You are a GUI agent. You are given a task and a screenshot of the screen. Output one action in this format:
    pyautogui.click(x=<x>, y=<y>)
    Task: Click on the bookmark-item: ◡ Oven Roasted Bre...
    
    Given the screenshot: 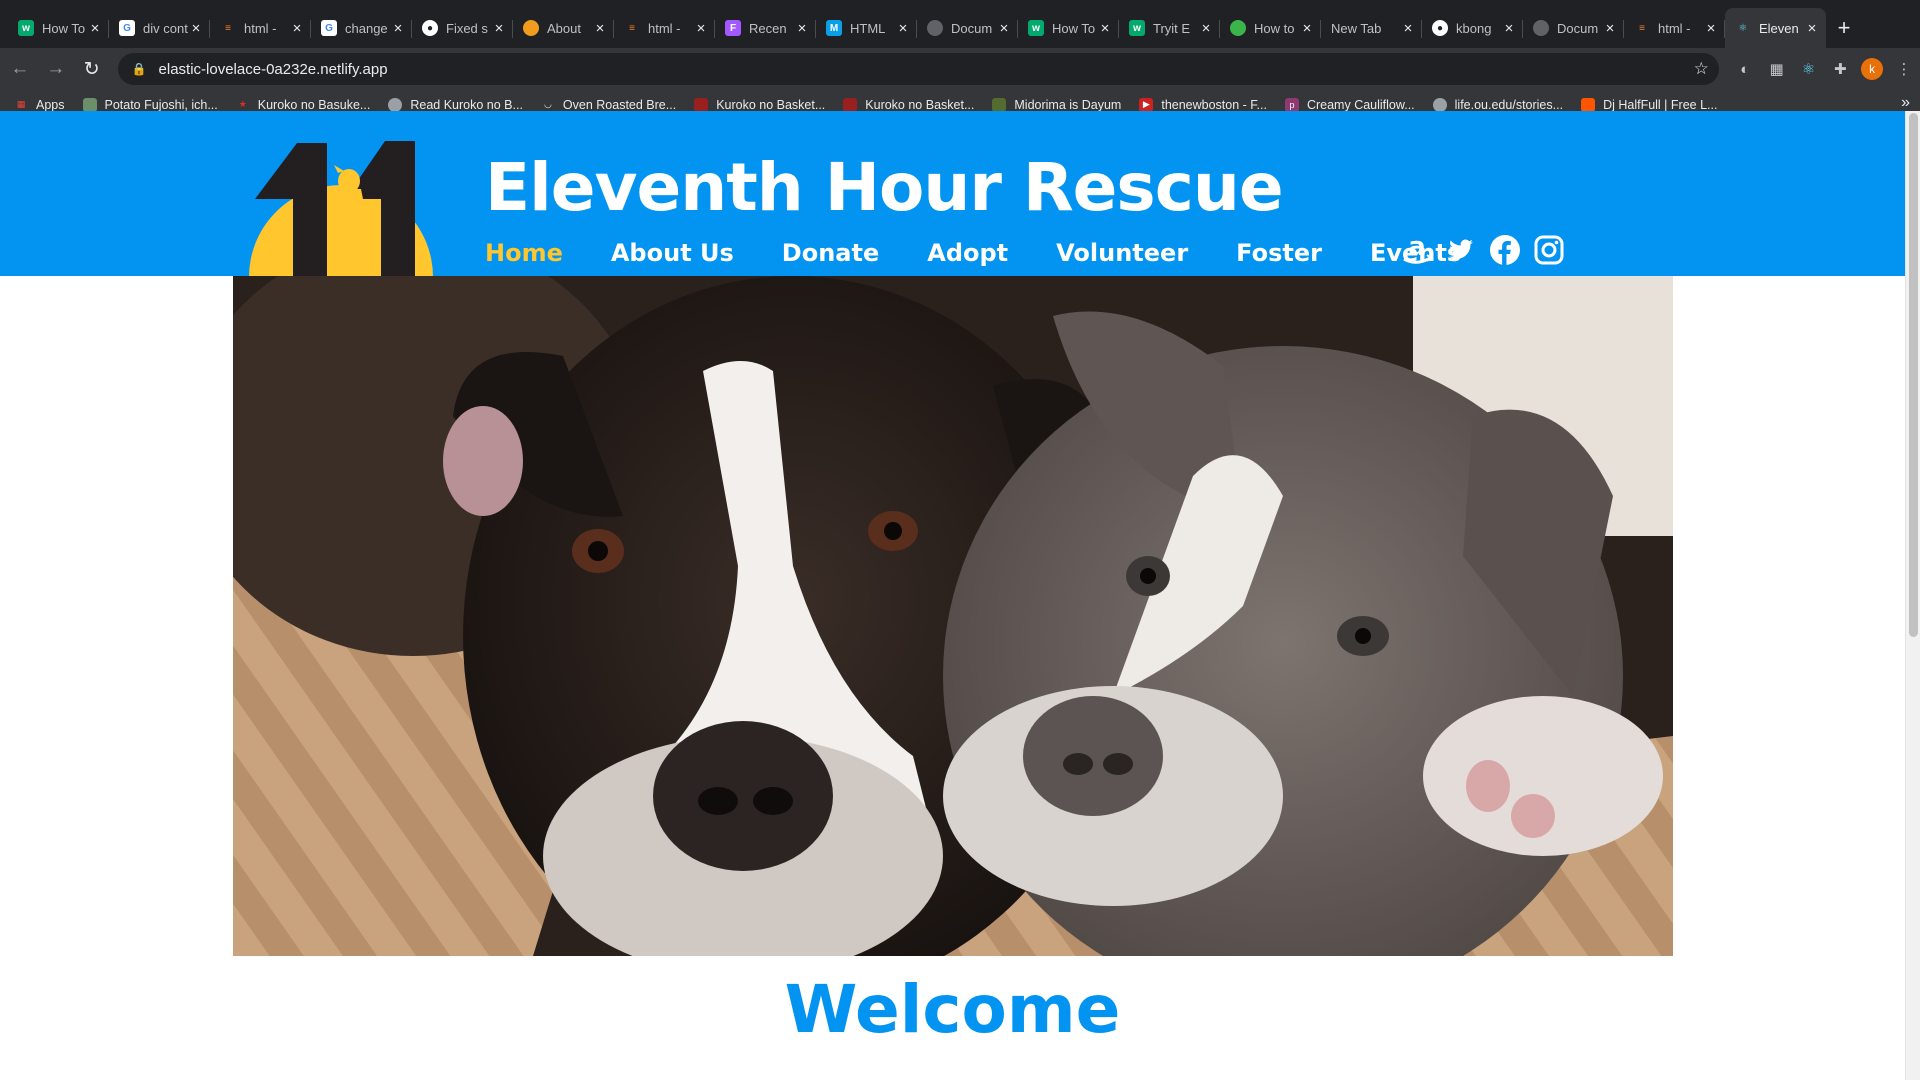 What is the action you would take?
    pyautogui.click(x=608, y=105)
    